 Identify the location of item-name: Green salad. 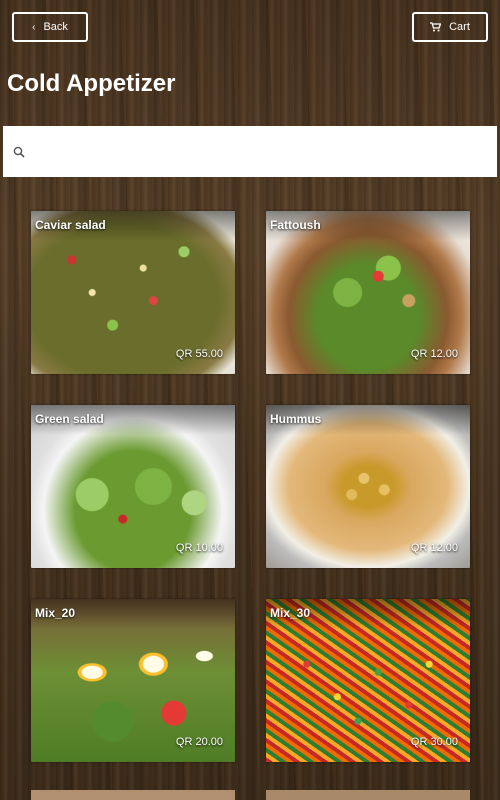
(133, 420).